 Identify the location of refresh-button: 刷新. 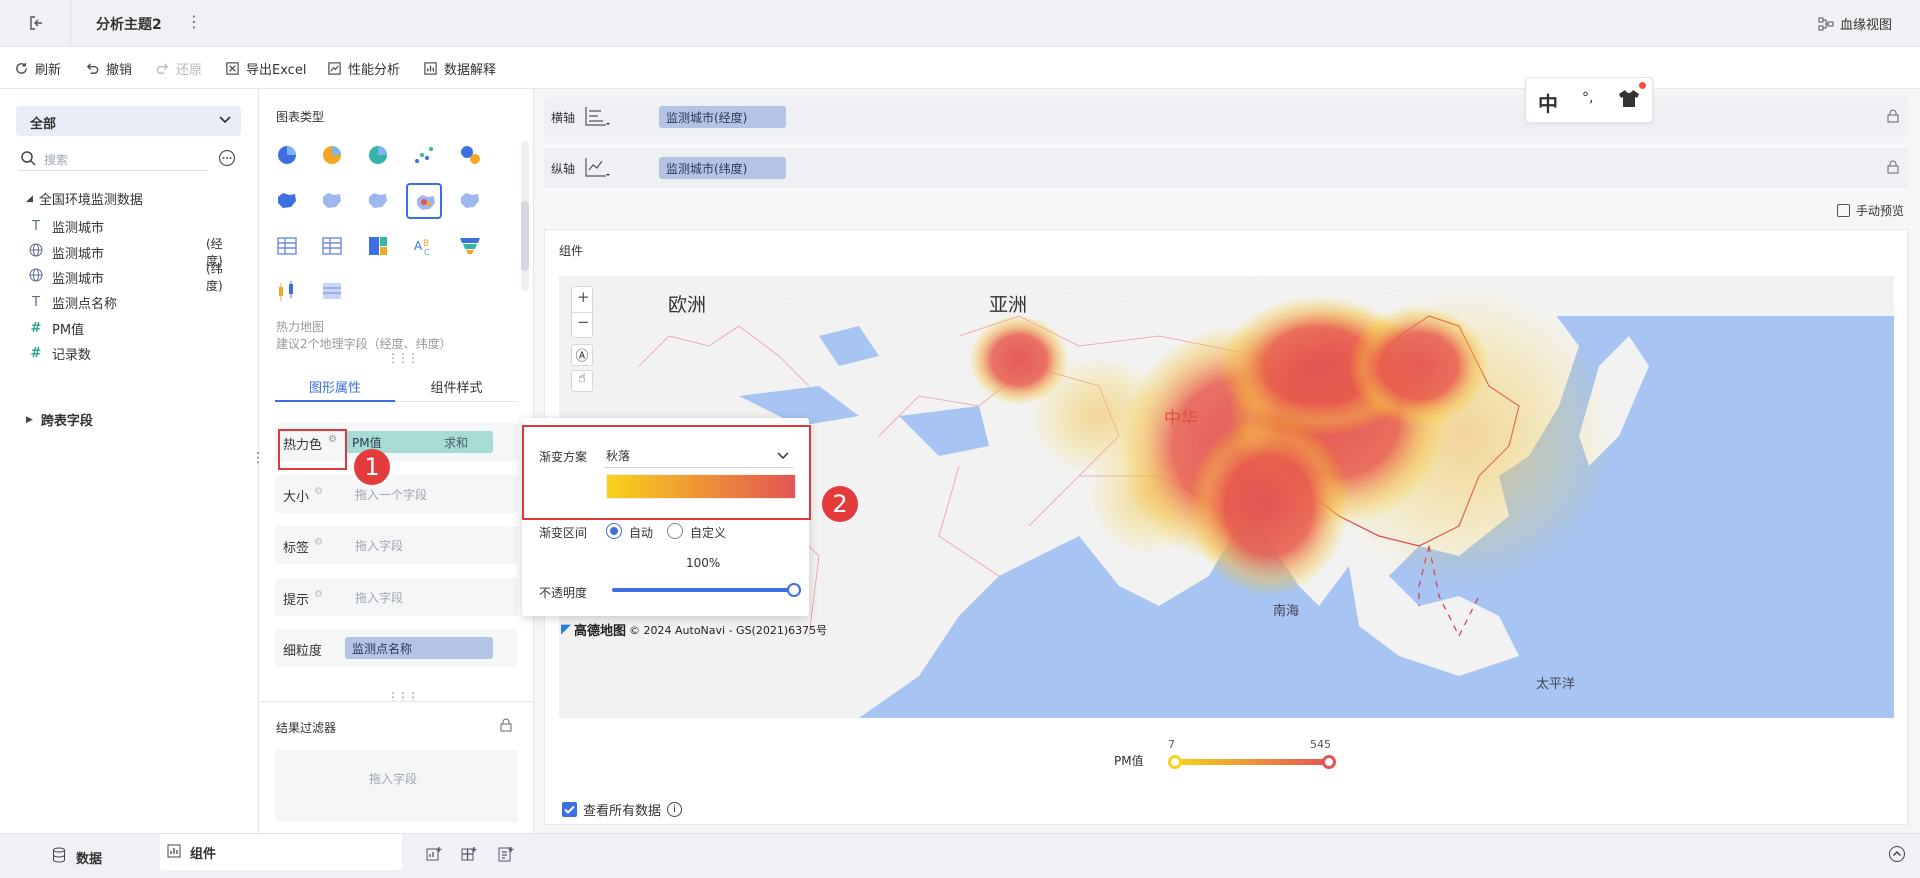
(37, 68).